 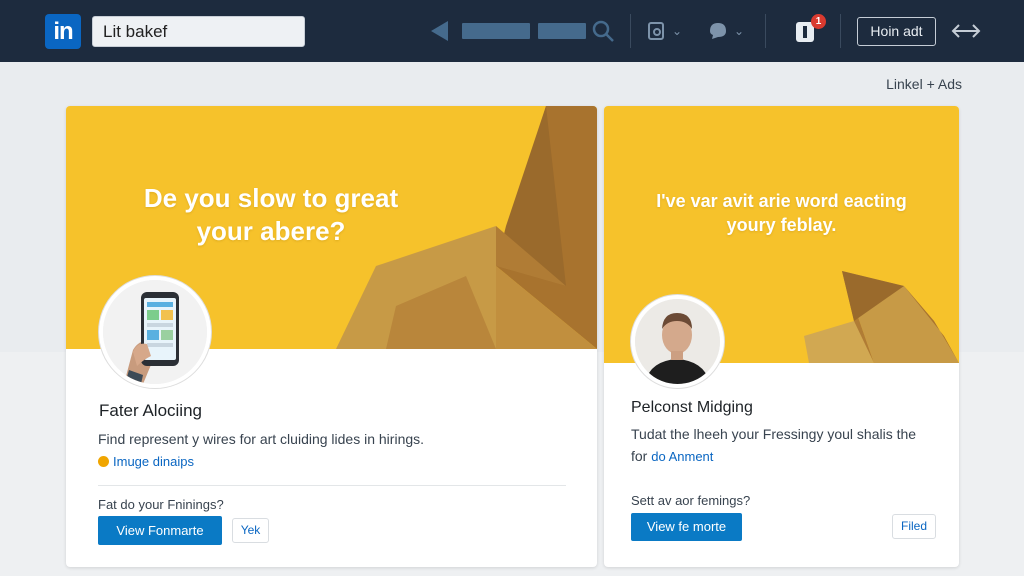 I want to click on top-nav-bar: in Lit bakef ⌄ ⌄ 1 Hoin adt, so click(x=512, y=31).